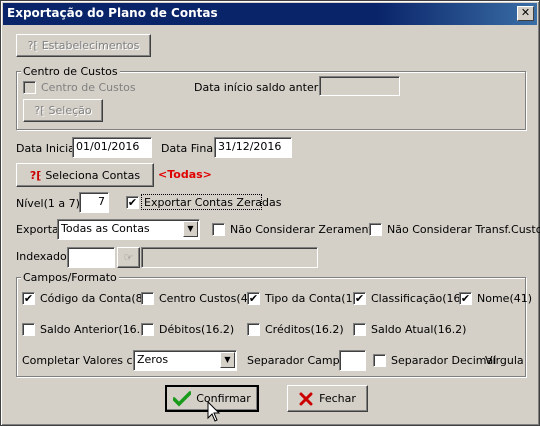 The width and height of the screenshot is (540, 426). I want to click on data-inicio-field, so click(359, 86).